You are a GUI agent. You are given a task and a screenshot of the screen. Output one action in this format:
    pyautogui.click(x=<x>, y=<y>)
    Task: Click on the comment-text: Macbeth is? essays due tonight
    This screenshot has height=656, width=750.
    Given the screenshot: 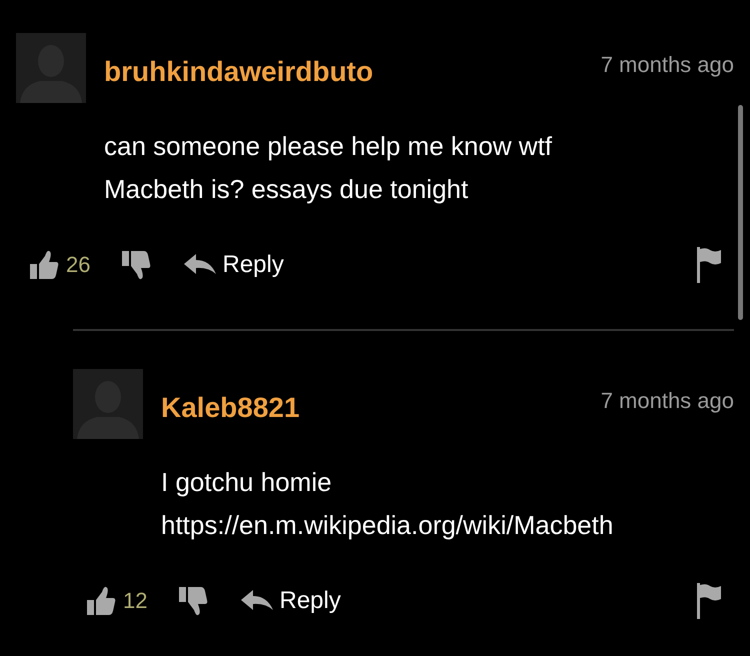 What is the action you would take?
    pyautogui.click(x=287, y=189)
    